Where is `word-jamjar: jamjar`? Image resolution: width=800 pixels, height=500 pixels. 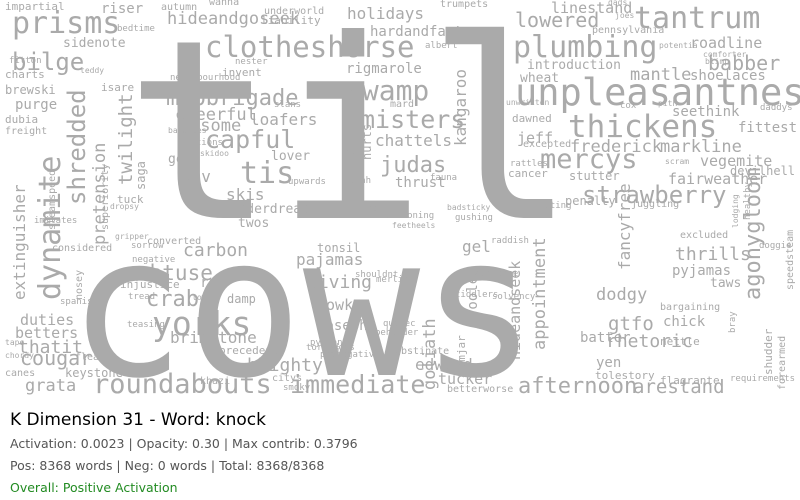 word-jamjar: jamjar is located at coordinates (461, 355).